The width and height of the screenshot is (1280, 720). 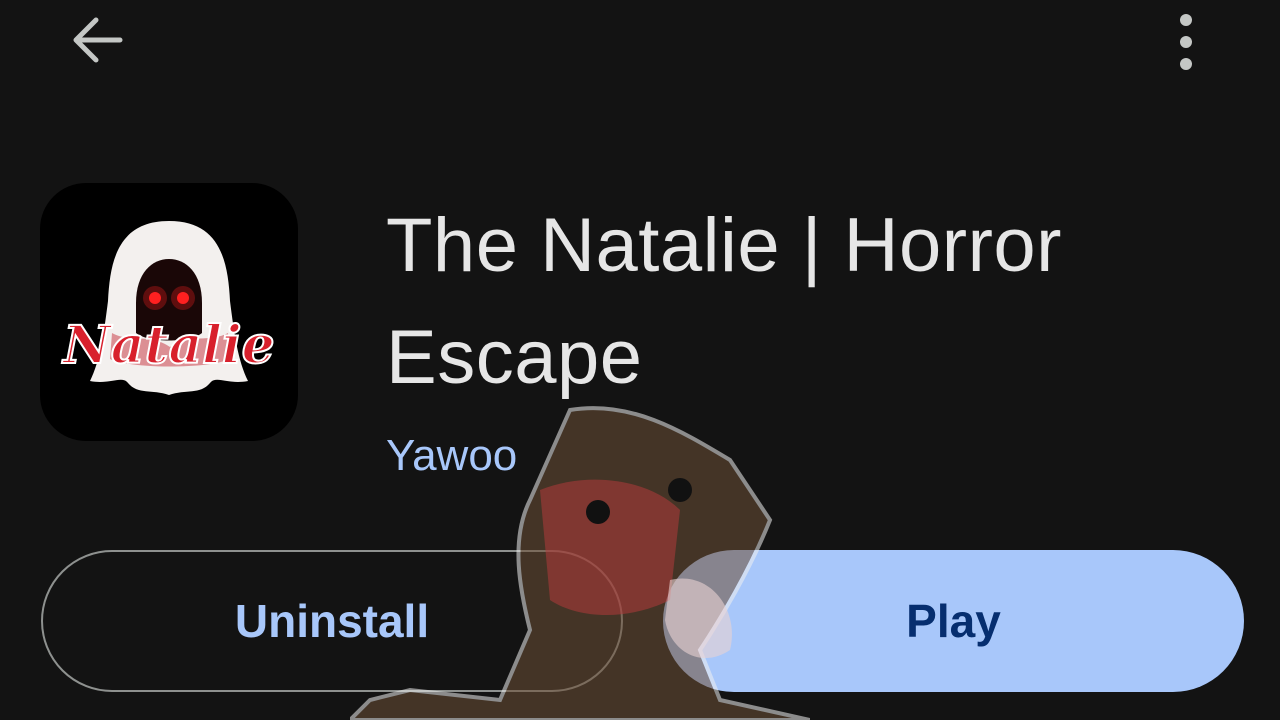 I want to click on app-title: The Natalie | Horror Escape, so click(x=724, y=301).